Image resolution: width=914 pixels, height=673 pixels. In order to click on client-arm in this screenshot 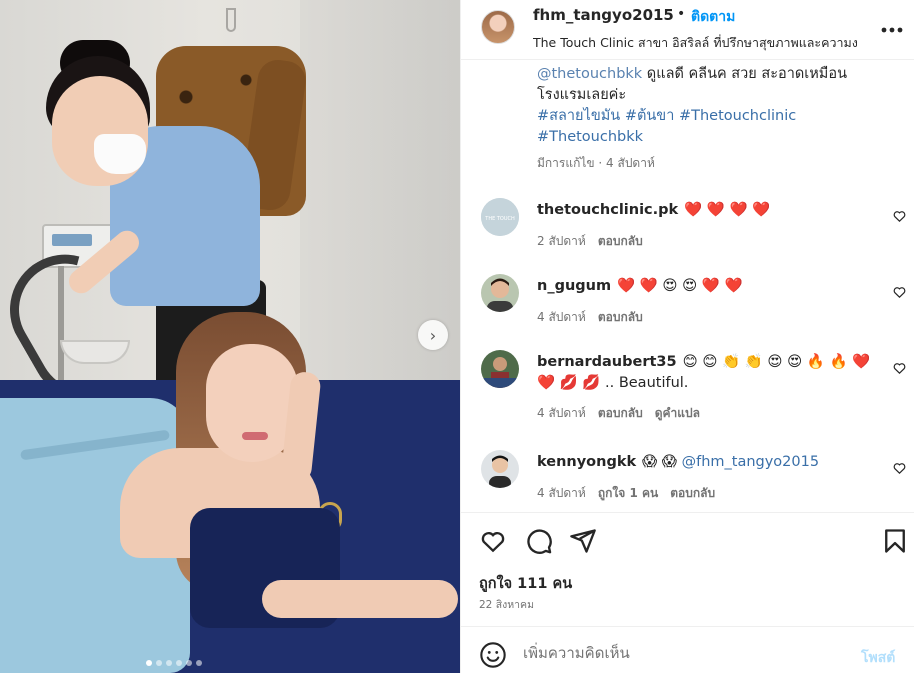, I will do `click(360, 599)`.